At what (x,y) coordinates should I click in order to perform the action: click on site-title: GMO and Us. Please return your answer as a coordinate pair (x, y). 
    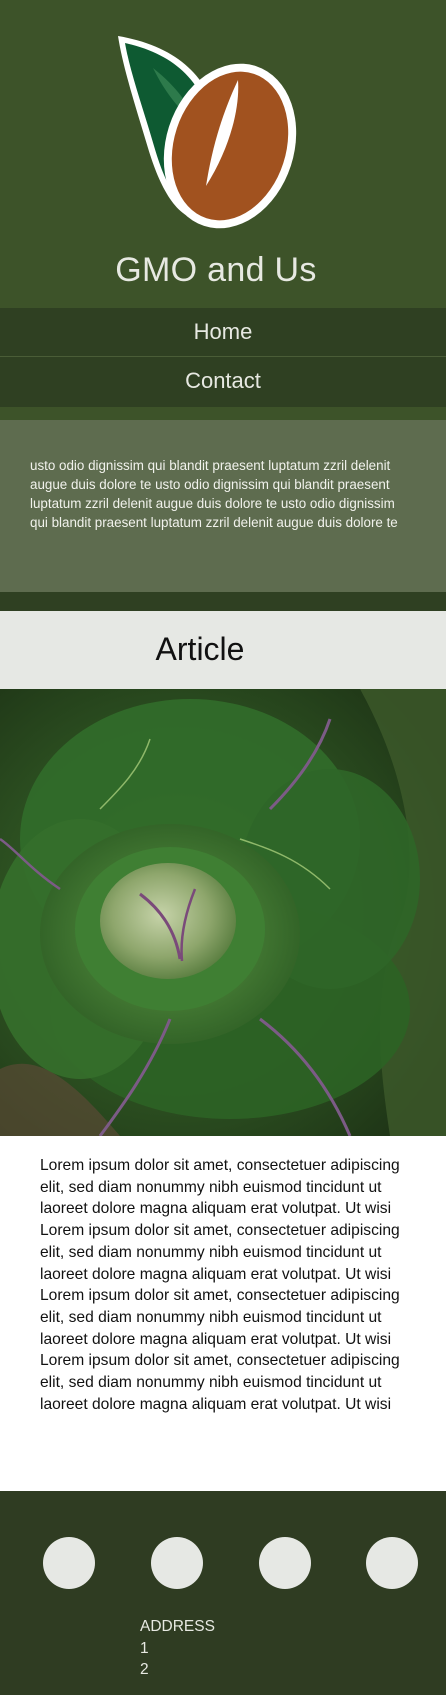
    Looking at the image, I should click on (216, 270).